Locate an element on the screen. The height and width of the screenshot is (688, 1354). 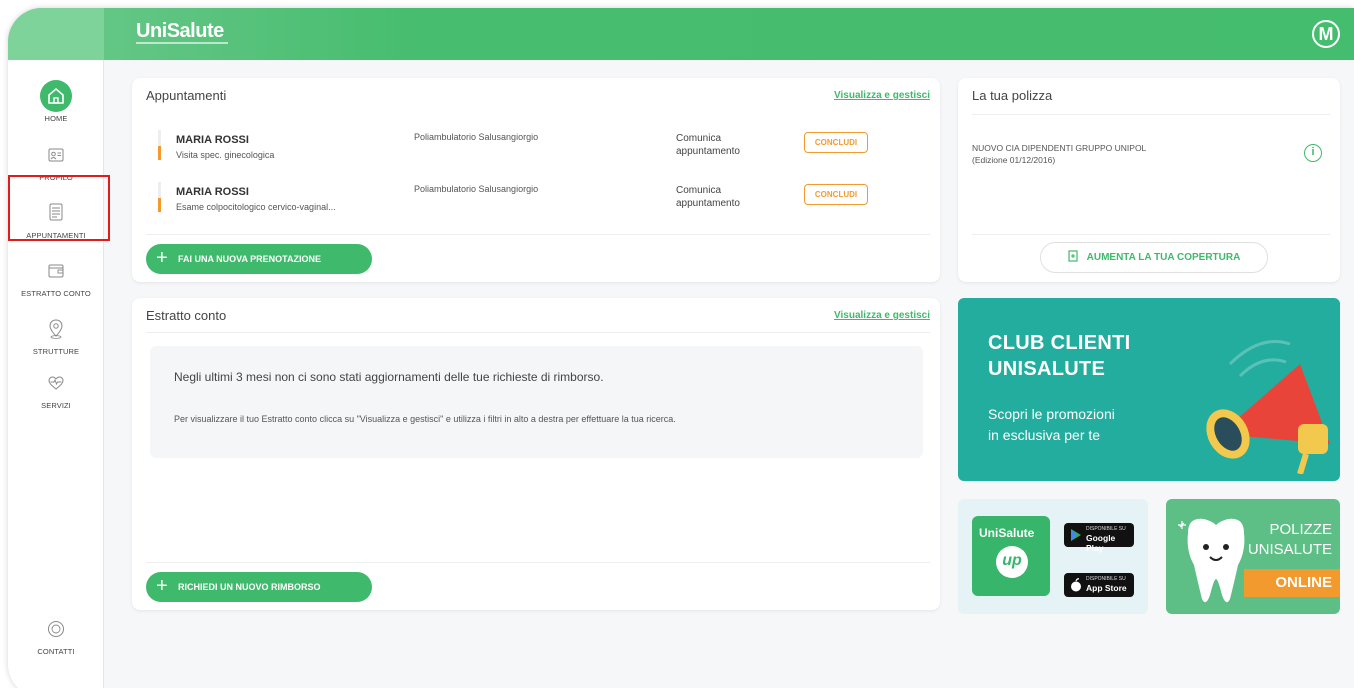
info-icon: i is located at coordinates (1313, 153).